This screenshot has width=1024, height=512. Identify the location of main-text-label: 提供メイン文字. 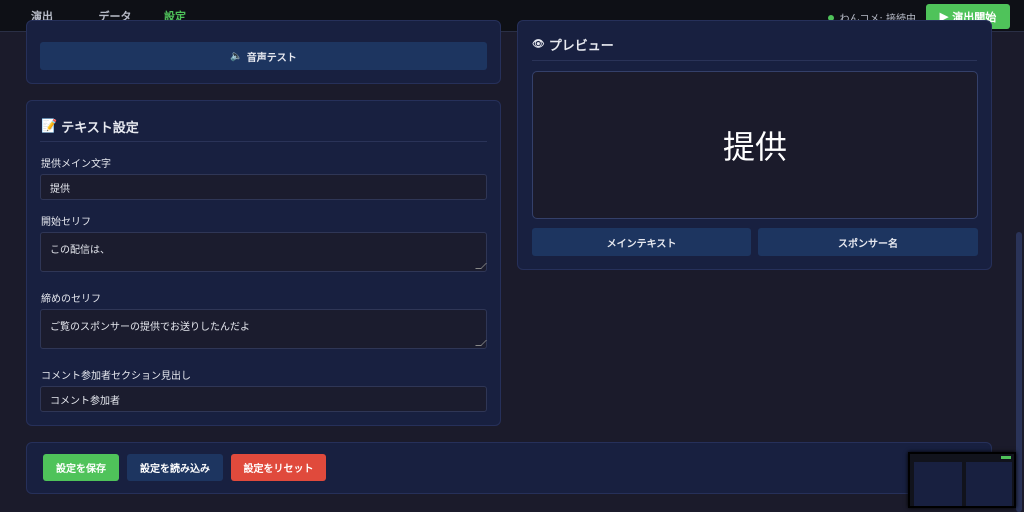
(76, 164).